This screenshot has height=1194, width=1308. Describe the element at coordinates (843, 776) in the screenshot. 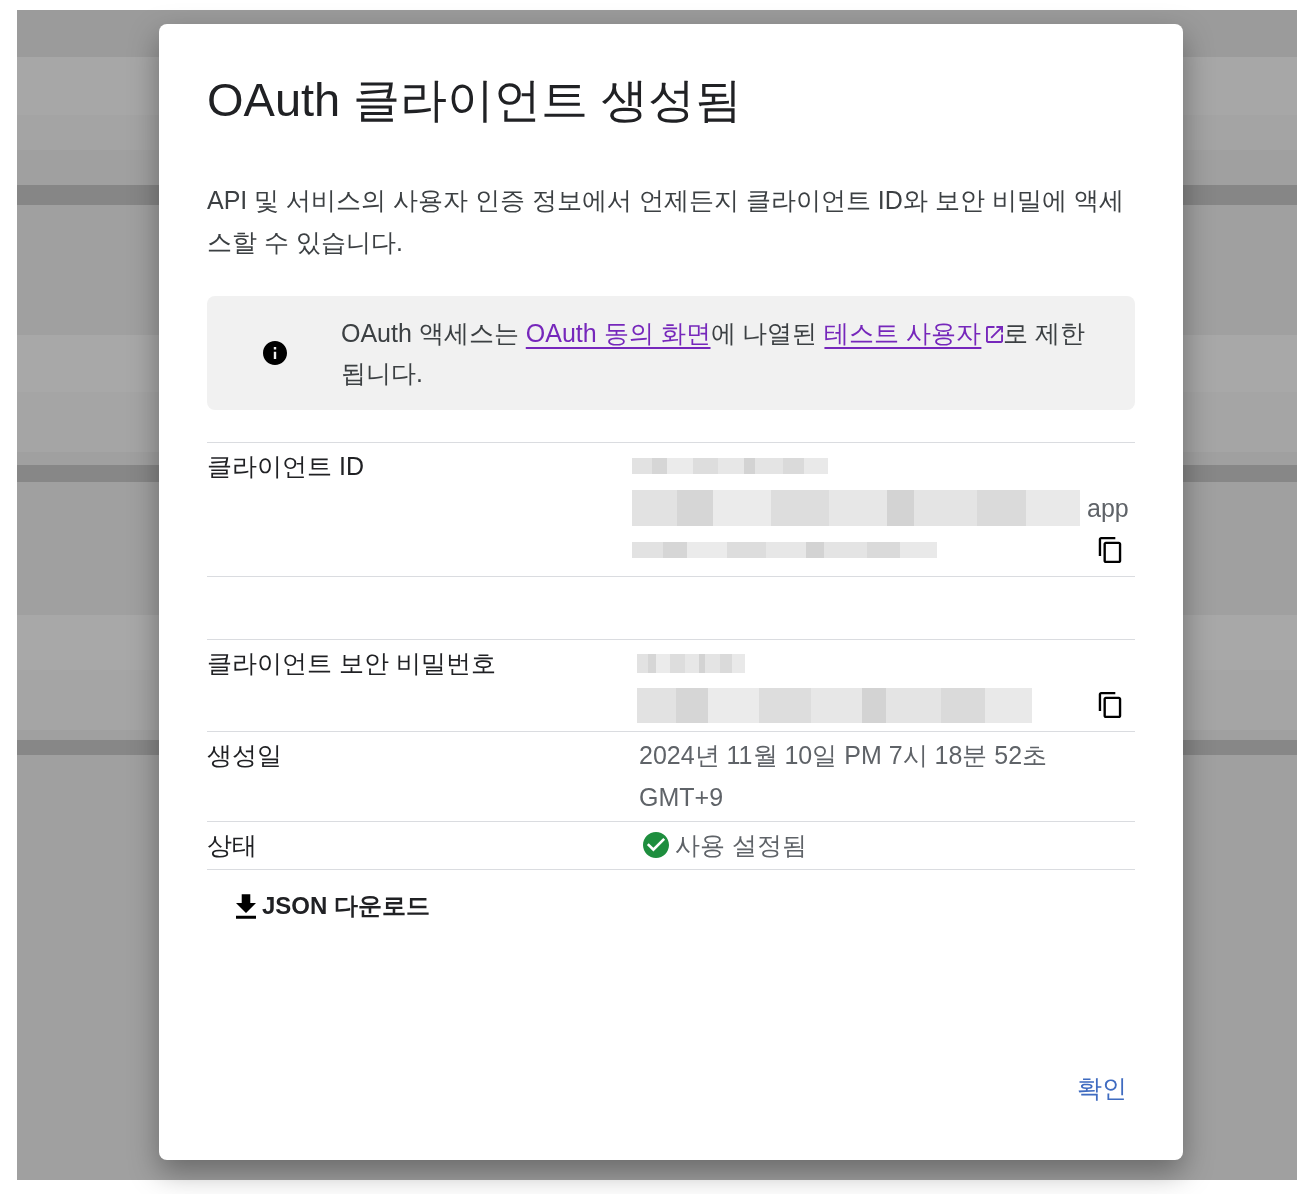

I see `field-value: 2024년 11월 10일 PM 7시 18분 52초 GMT+9` at that location.